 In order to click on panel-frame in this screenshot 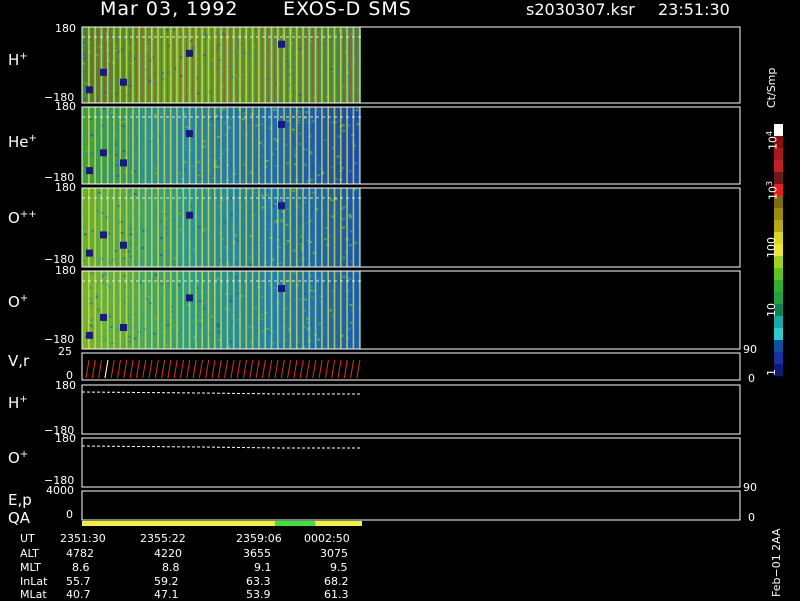, I will do `click(411, 462)`.